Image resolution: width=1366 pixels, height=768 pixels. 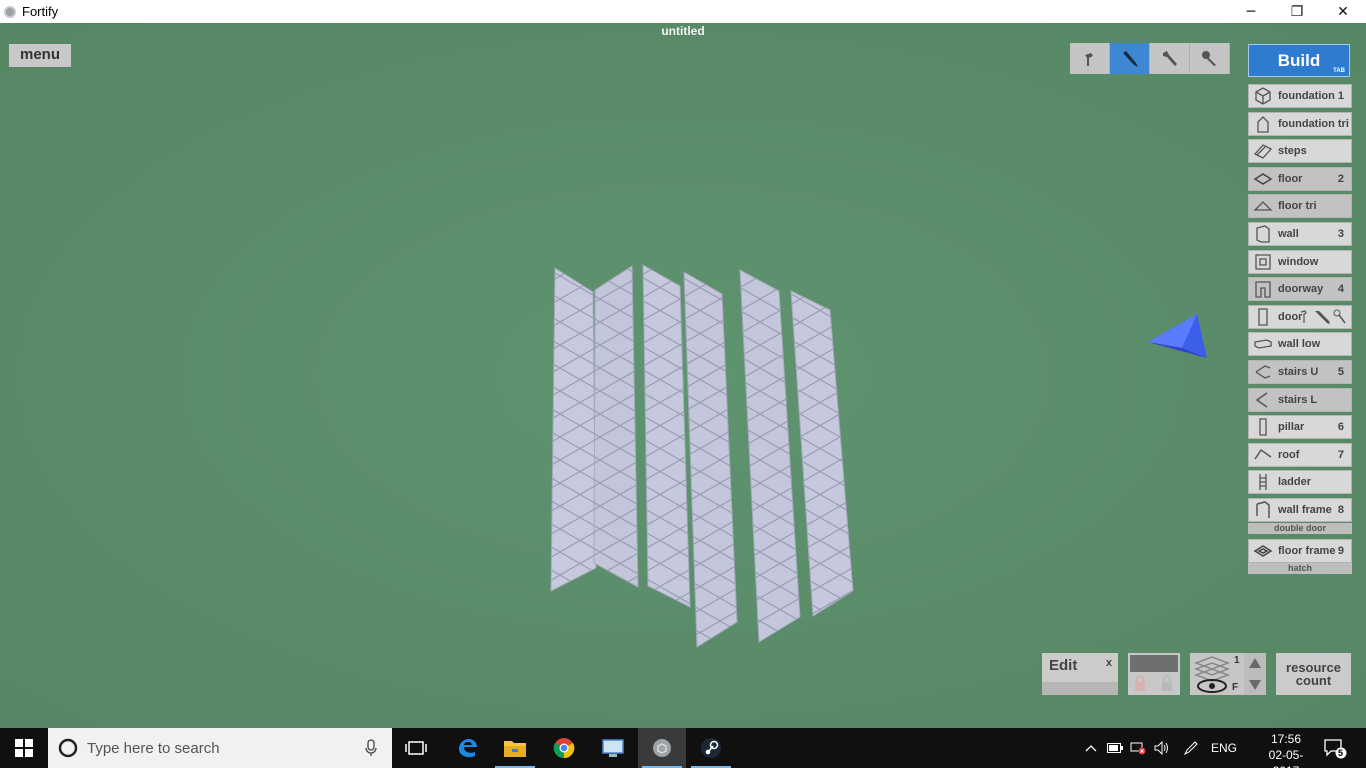 I want to click on build-item-wall-frame: wall frame 8, so click(x=1300, y=509).